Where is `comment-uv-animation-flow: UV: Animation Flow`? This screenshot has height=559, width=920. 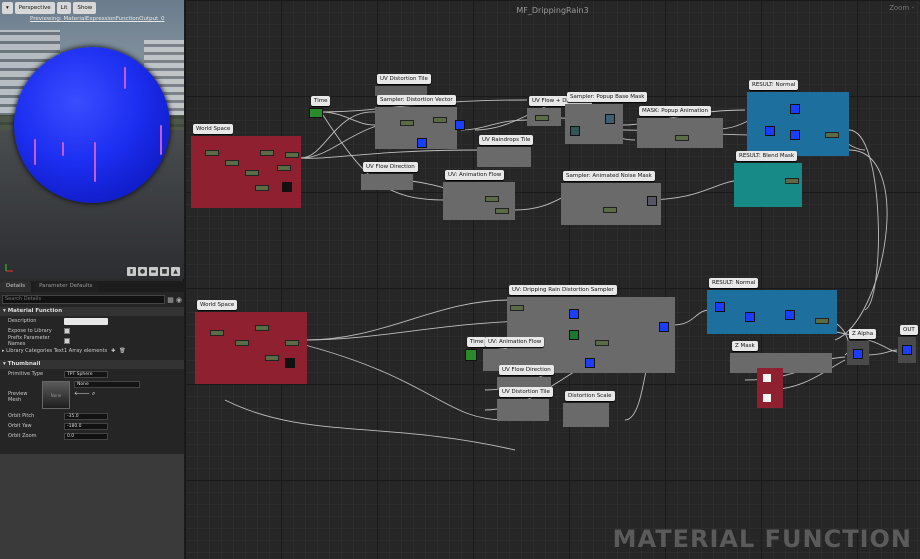 comment-uv-animation-flow: UV: Animation Flow is located at coordinates (479, 195).